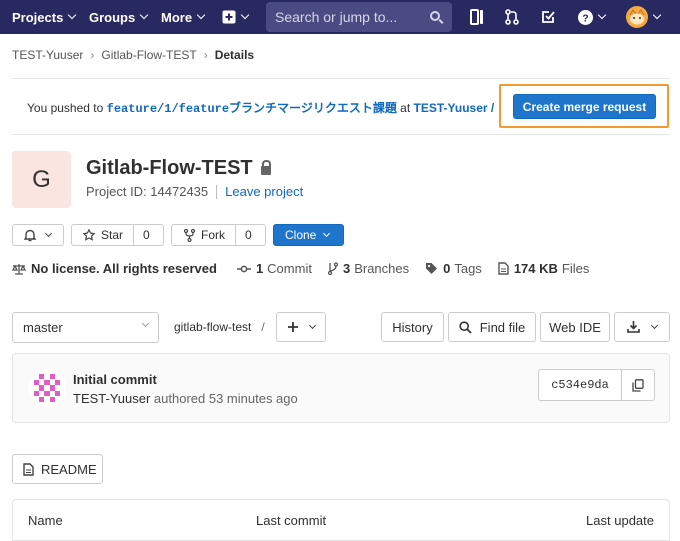 Image resolution: width=680 pixels, height=541 pixels. What do you see at coordinates (213, 235) in the screenshot?
I see `fork-label: Fork` at bounding box center [213, 235].